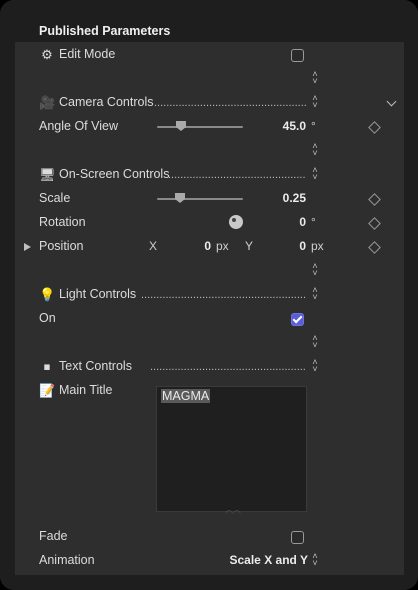 The height and width of the screenshot is (590, 418). What do you see at coordinates (391, 101) in the screenshot?
I see `chevron-down-icon` at bounding box center [391, 101].